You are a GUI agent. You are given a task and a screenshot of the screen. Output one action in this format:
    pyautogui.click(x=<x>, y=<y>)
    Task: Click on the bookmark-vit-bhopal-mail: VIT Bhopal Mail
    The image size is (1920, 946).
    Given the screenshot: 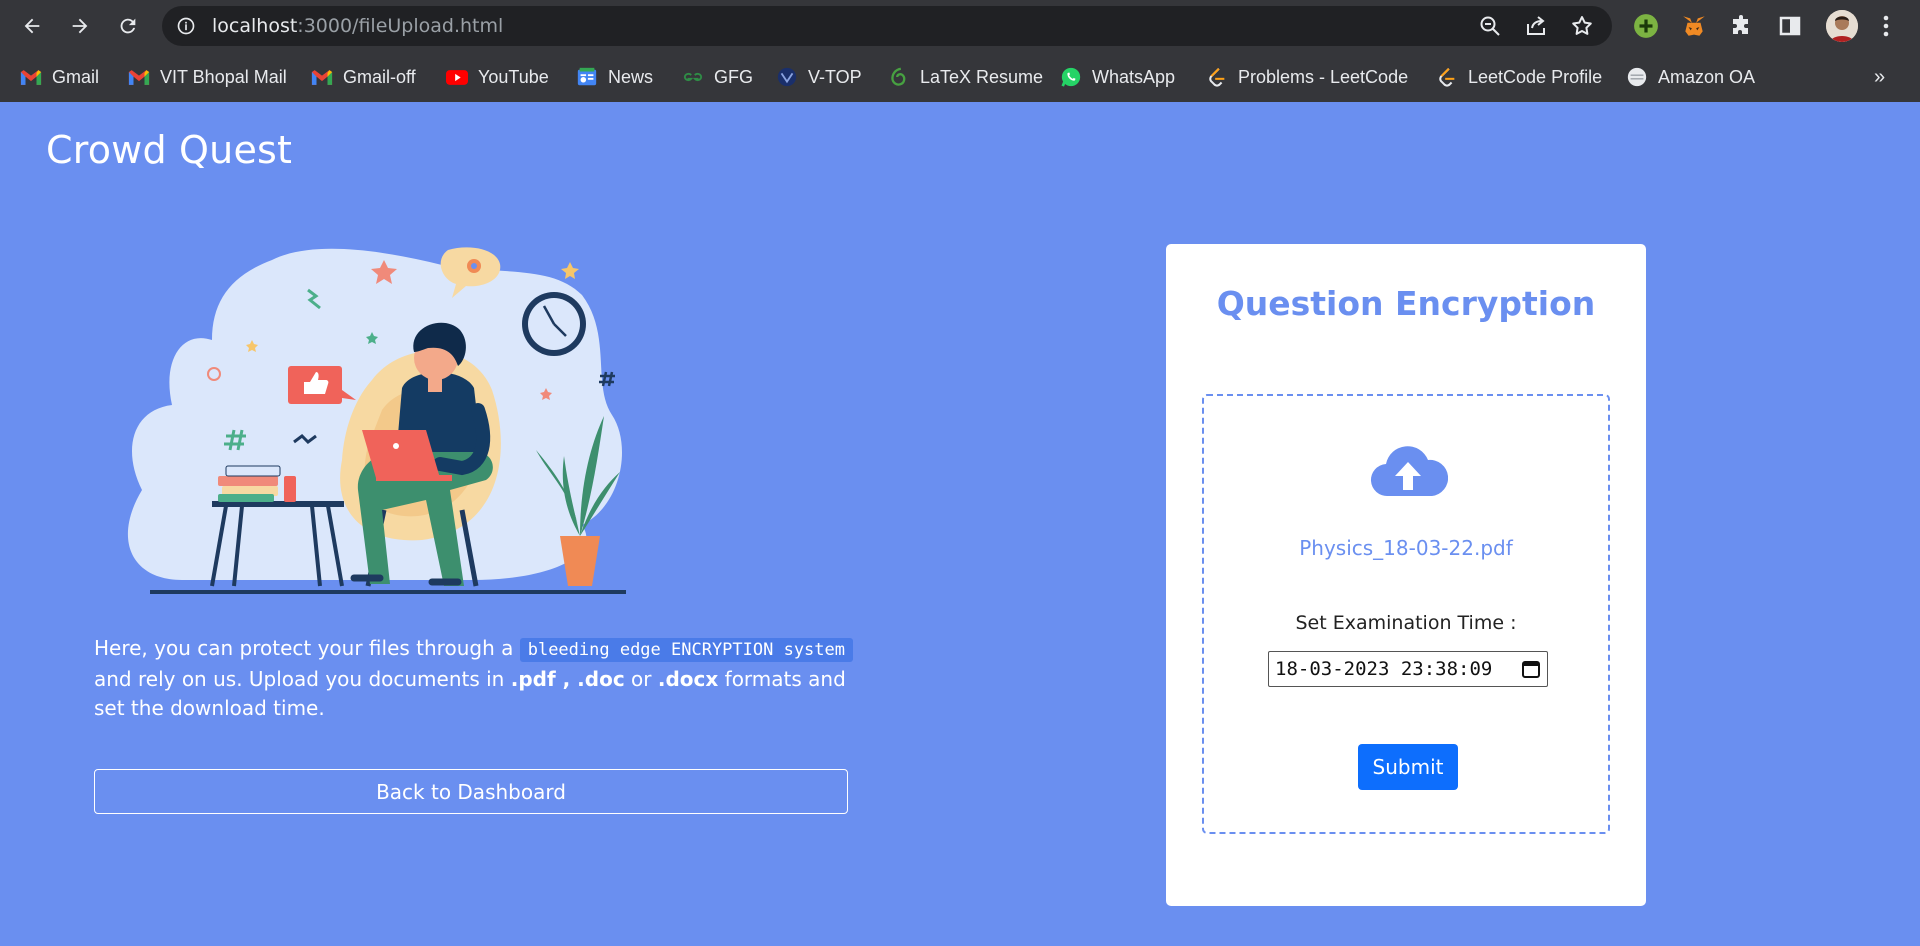 What is the action you would take?
    pyautogui.click(x=207, y=77)
    